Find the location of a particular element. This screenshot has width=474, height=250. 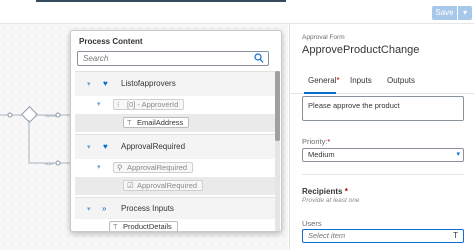

text-type-icon: T is located at coordinates (455, 236).